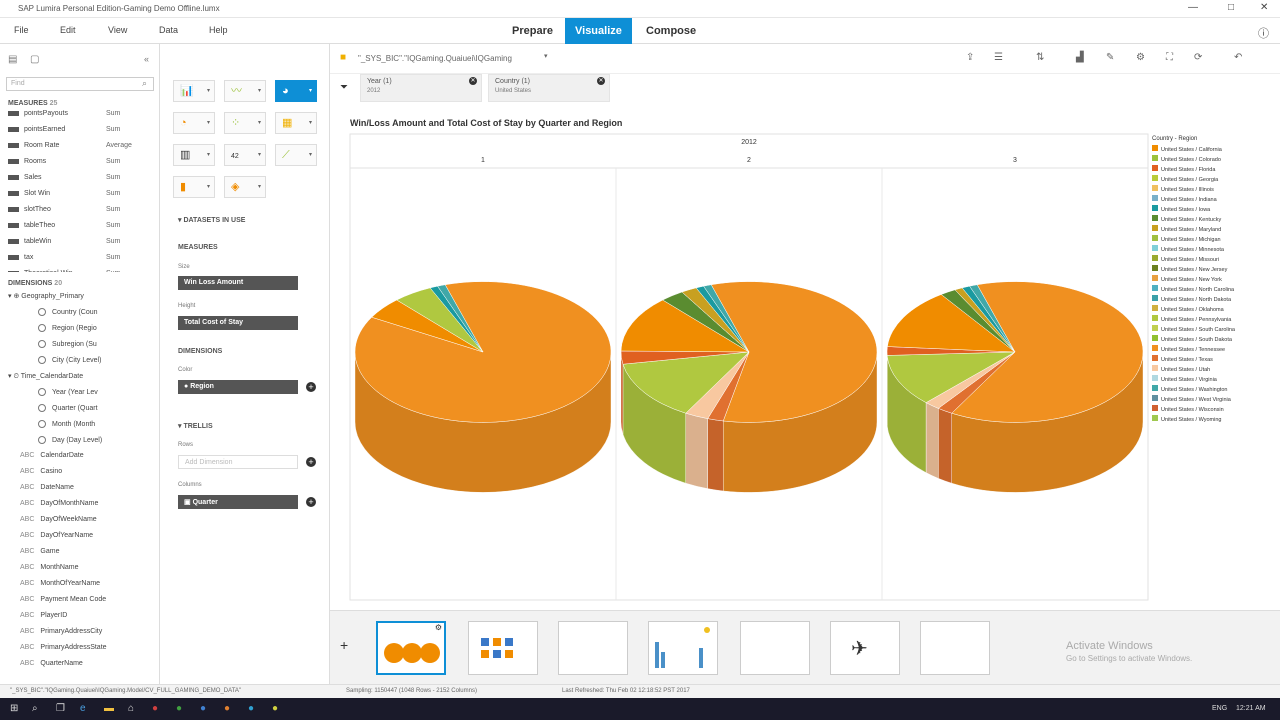  Describe the element at coordinates (49, 571) in the screenshot. I see `dimension-item: ABC MonthName` at that location.